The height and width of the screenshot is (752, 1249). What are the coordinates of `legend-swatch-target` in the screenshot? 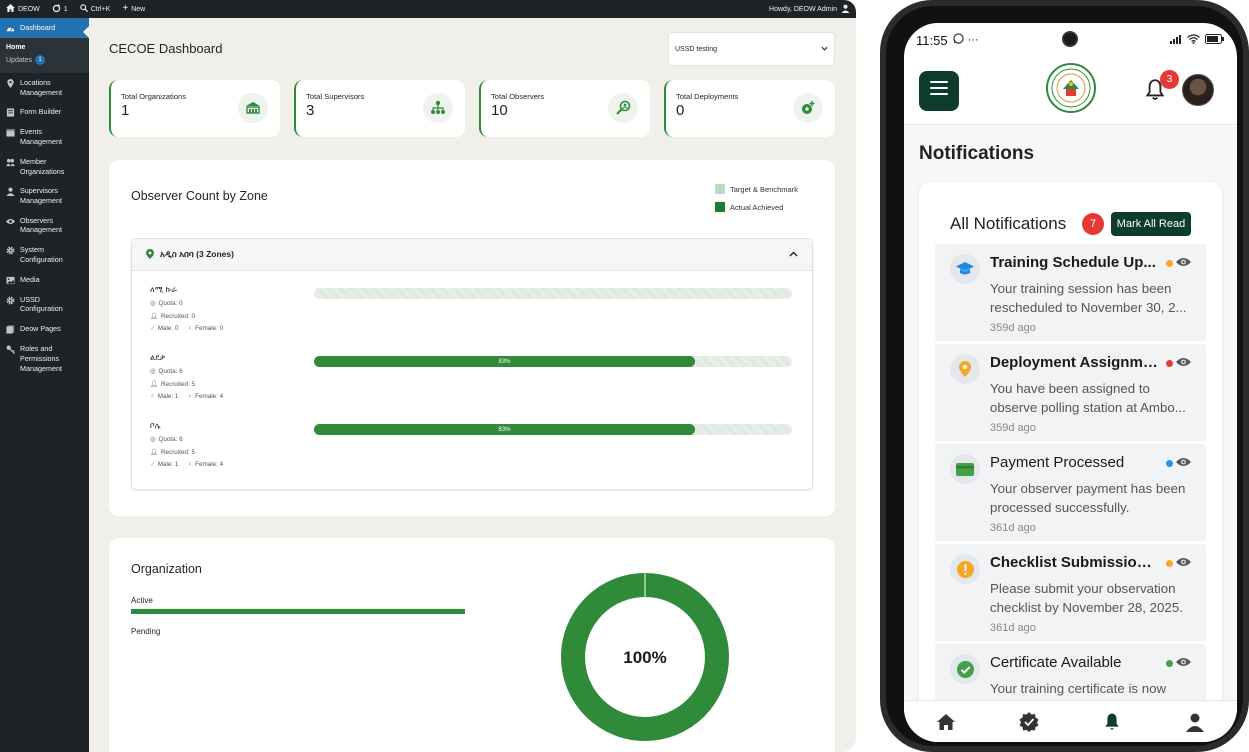 It's located at (720, 189).